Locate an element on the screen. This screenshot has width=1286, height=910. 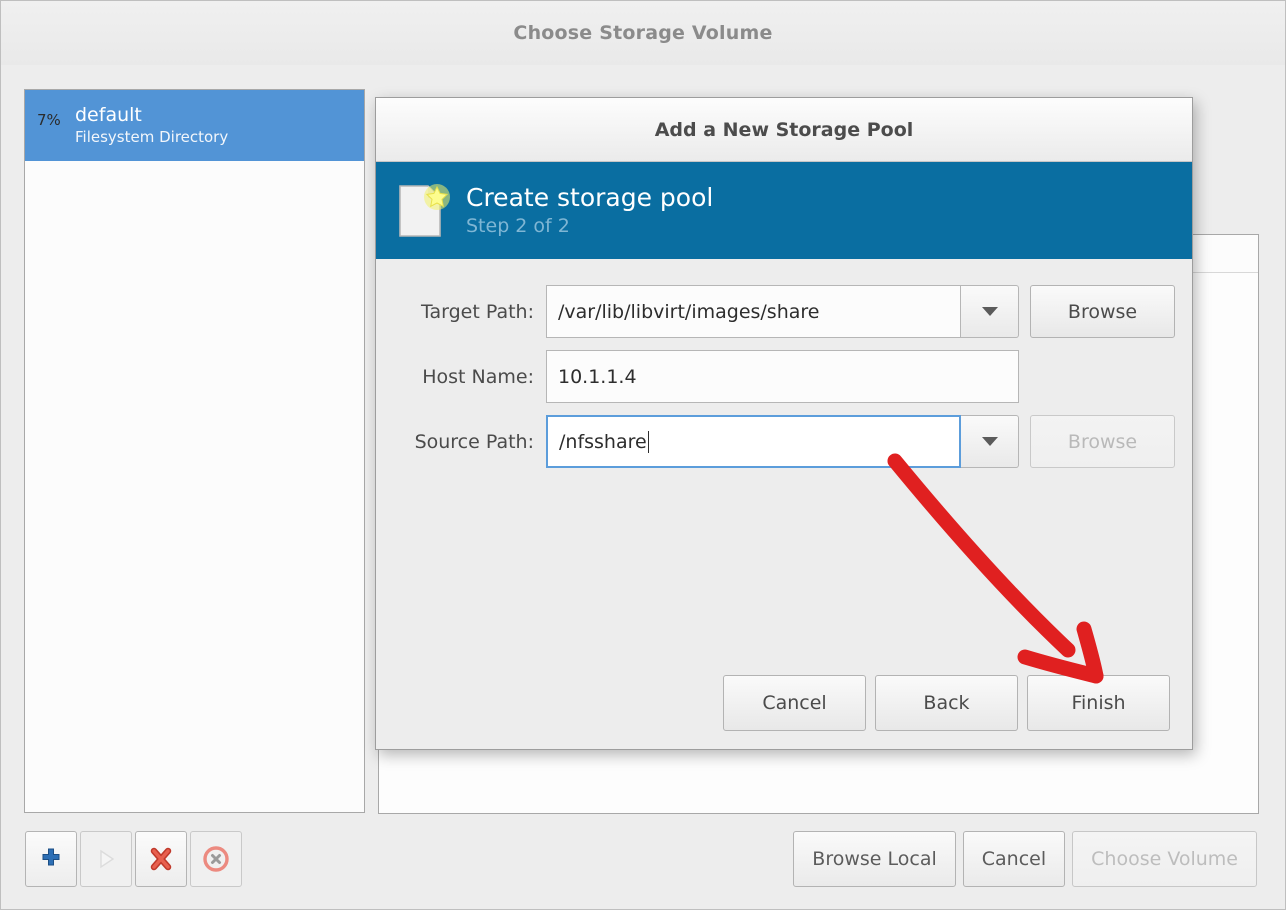
target-path-browse-button: Browse is located at coordinates (1102, 311).